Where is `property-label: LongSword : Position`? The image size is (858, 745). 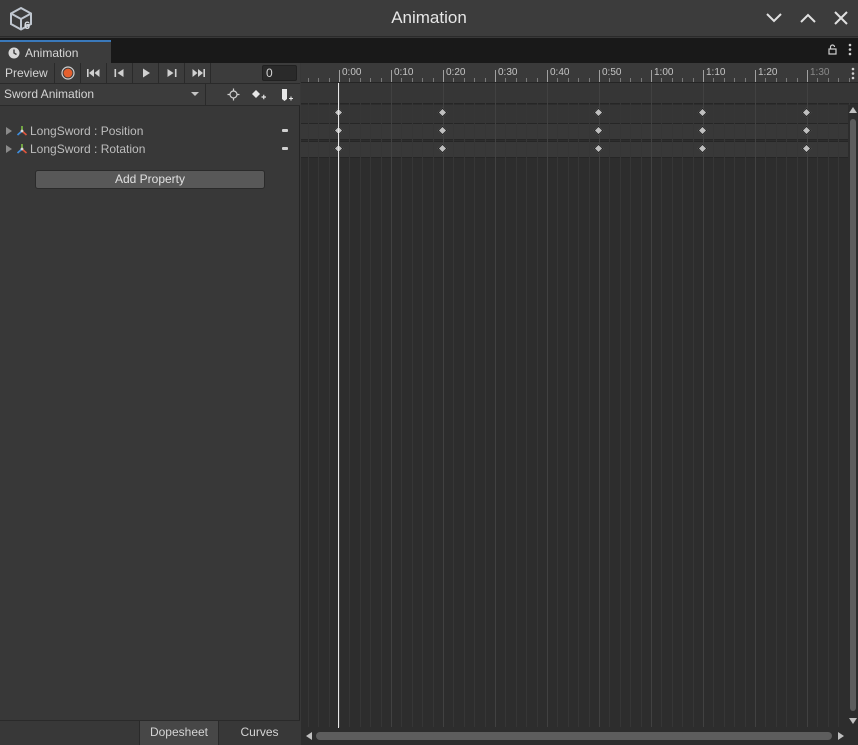 property-label: LongSword : Position is located at coordinates (87, 131).